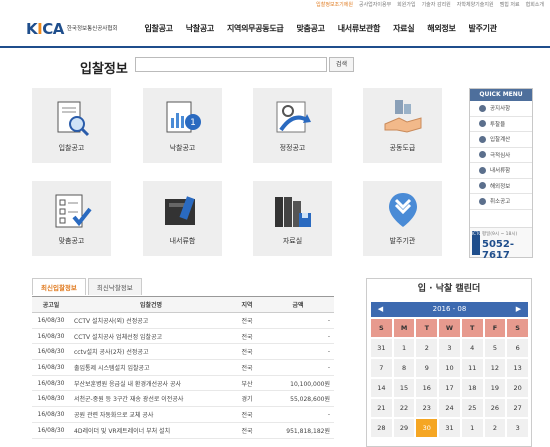 Image resolution: width=550 pixels, height=447 pixels. Describe the element at coordinates (501, 171) in the screenshot. I see `quick-item: 내서류함` at that location.